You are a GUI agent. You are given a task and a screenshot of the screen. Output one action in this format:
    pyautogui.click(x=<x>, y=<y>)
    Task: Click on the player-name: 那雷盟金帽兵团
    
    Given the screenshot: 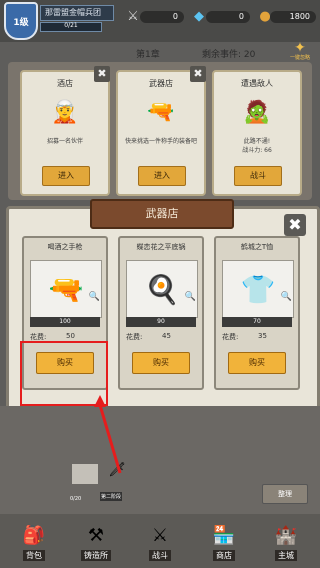 What is the action you would take?
    pyautogui.click(x=77, y=13)
    